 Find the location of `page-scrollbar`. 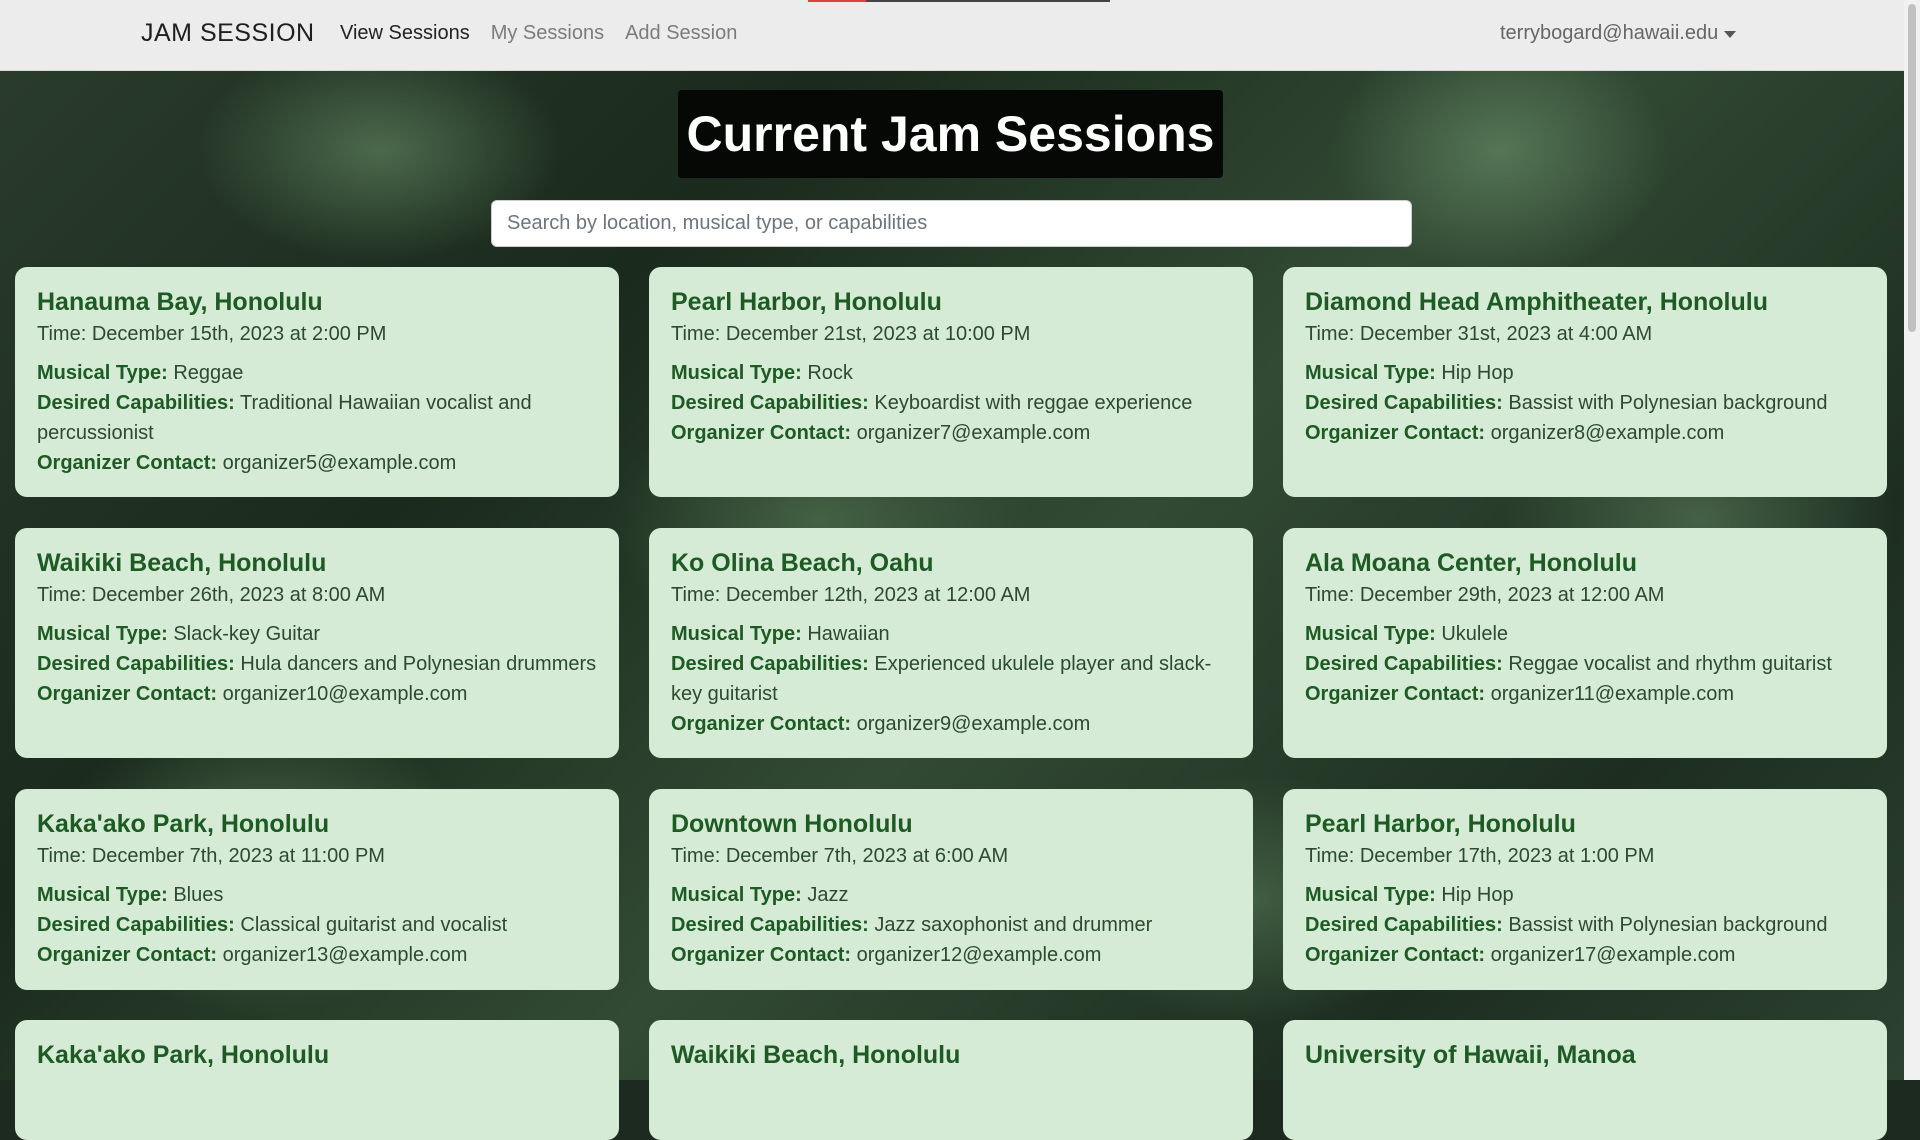

page-scrollbar is located at coordinates (1912, 540).